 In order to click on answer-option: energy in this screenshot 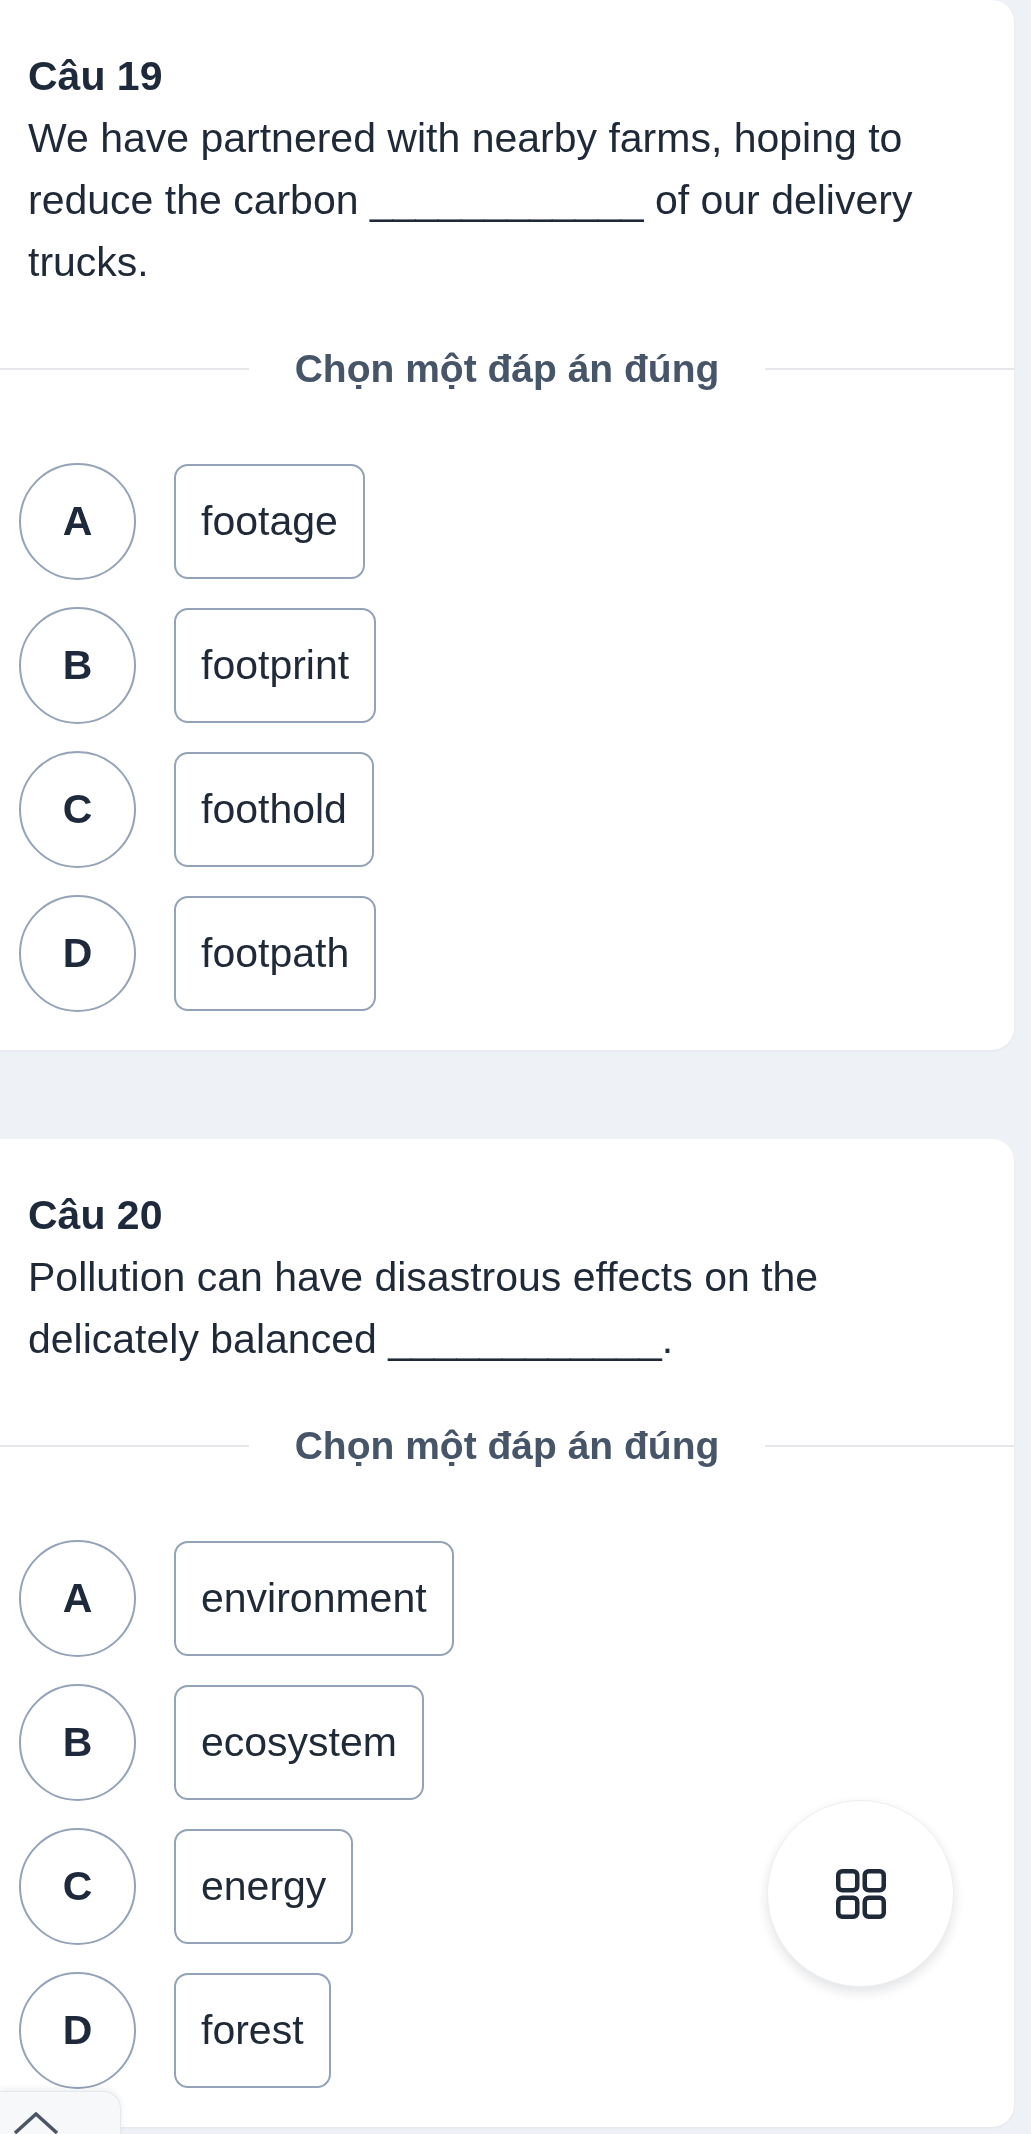, I will do `click(264, 1886)`.